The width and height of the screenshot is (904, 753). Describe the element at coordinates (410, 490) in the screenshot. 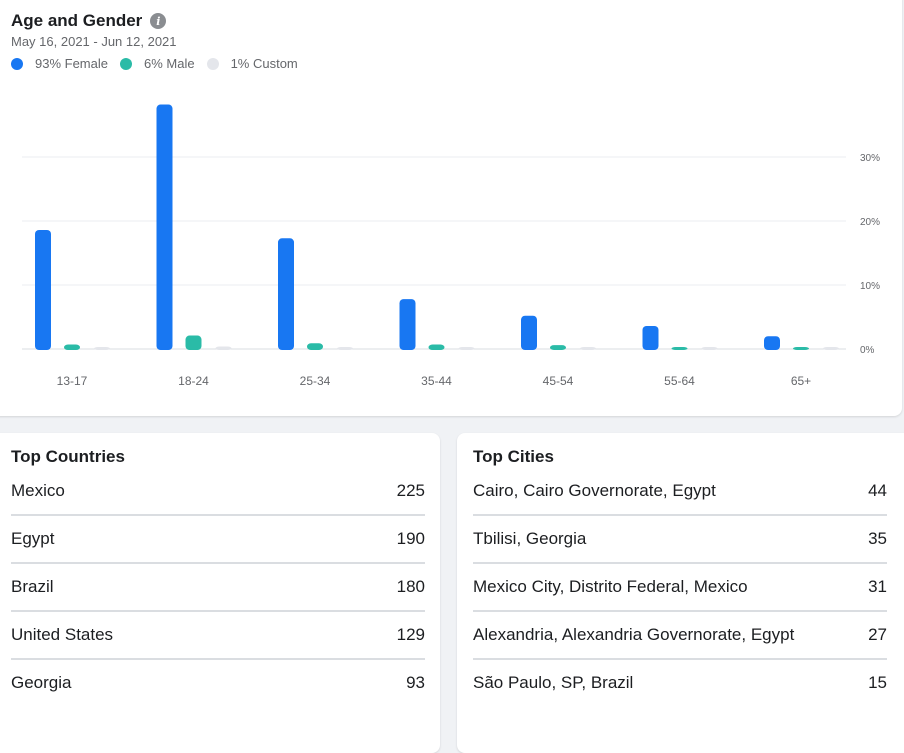

I see `country-value: 225` at that location.